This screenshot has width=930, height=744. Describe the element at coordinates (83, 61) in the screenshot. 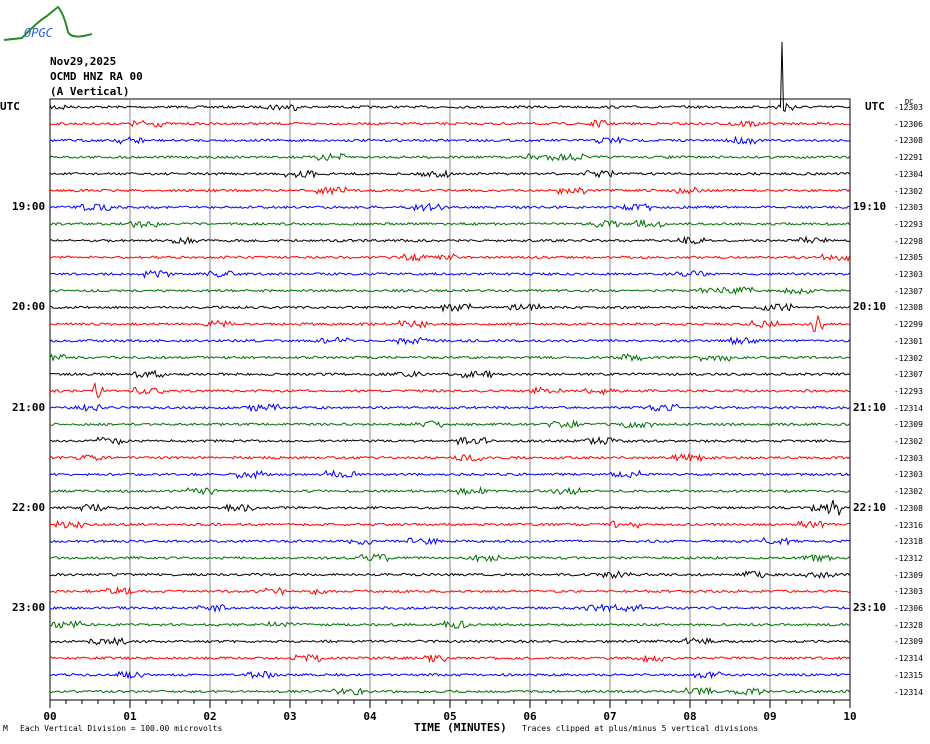

I see `date-label: Nov29,2025` at that location.